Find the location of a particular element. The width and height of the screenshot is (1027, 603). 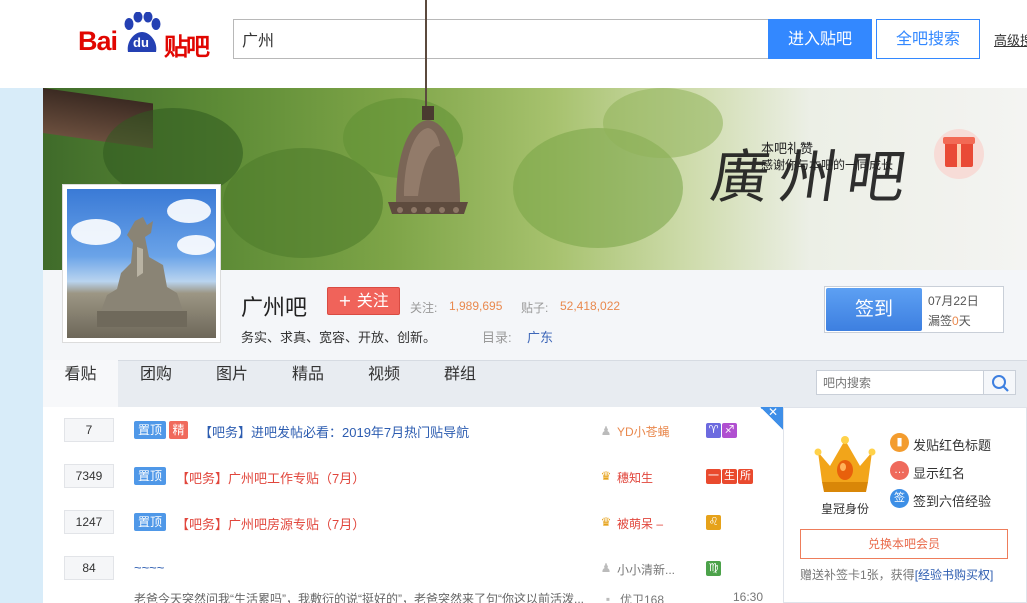

badge-sheng: 生 is located at coordinates (729, 476).